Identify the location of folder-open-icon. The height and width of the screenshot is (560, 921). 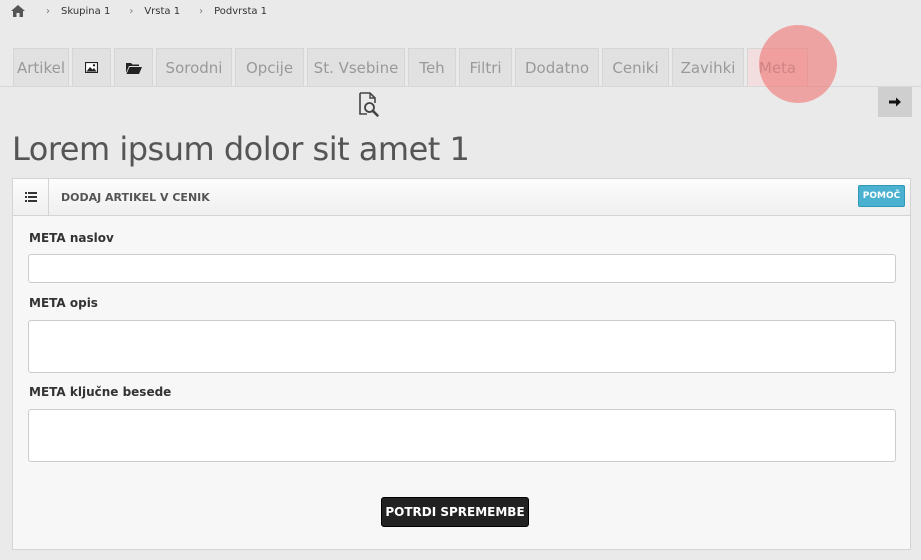
(133, 68).